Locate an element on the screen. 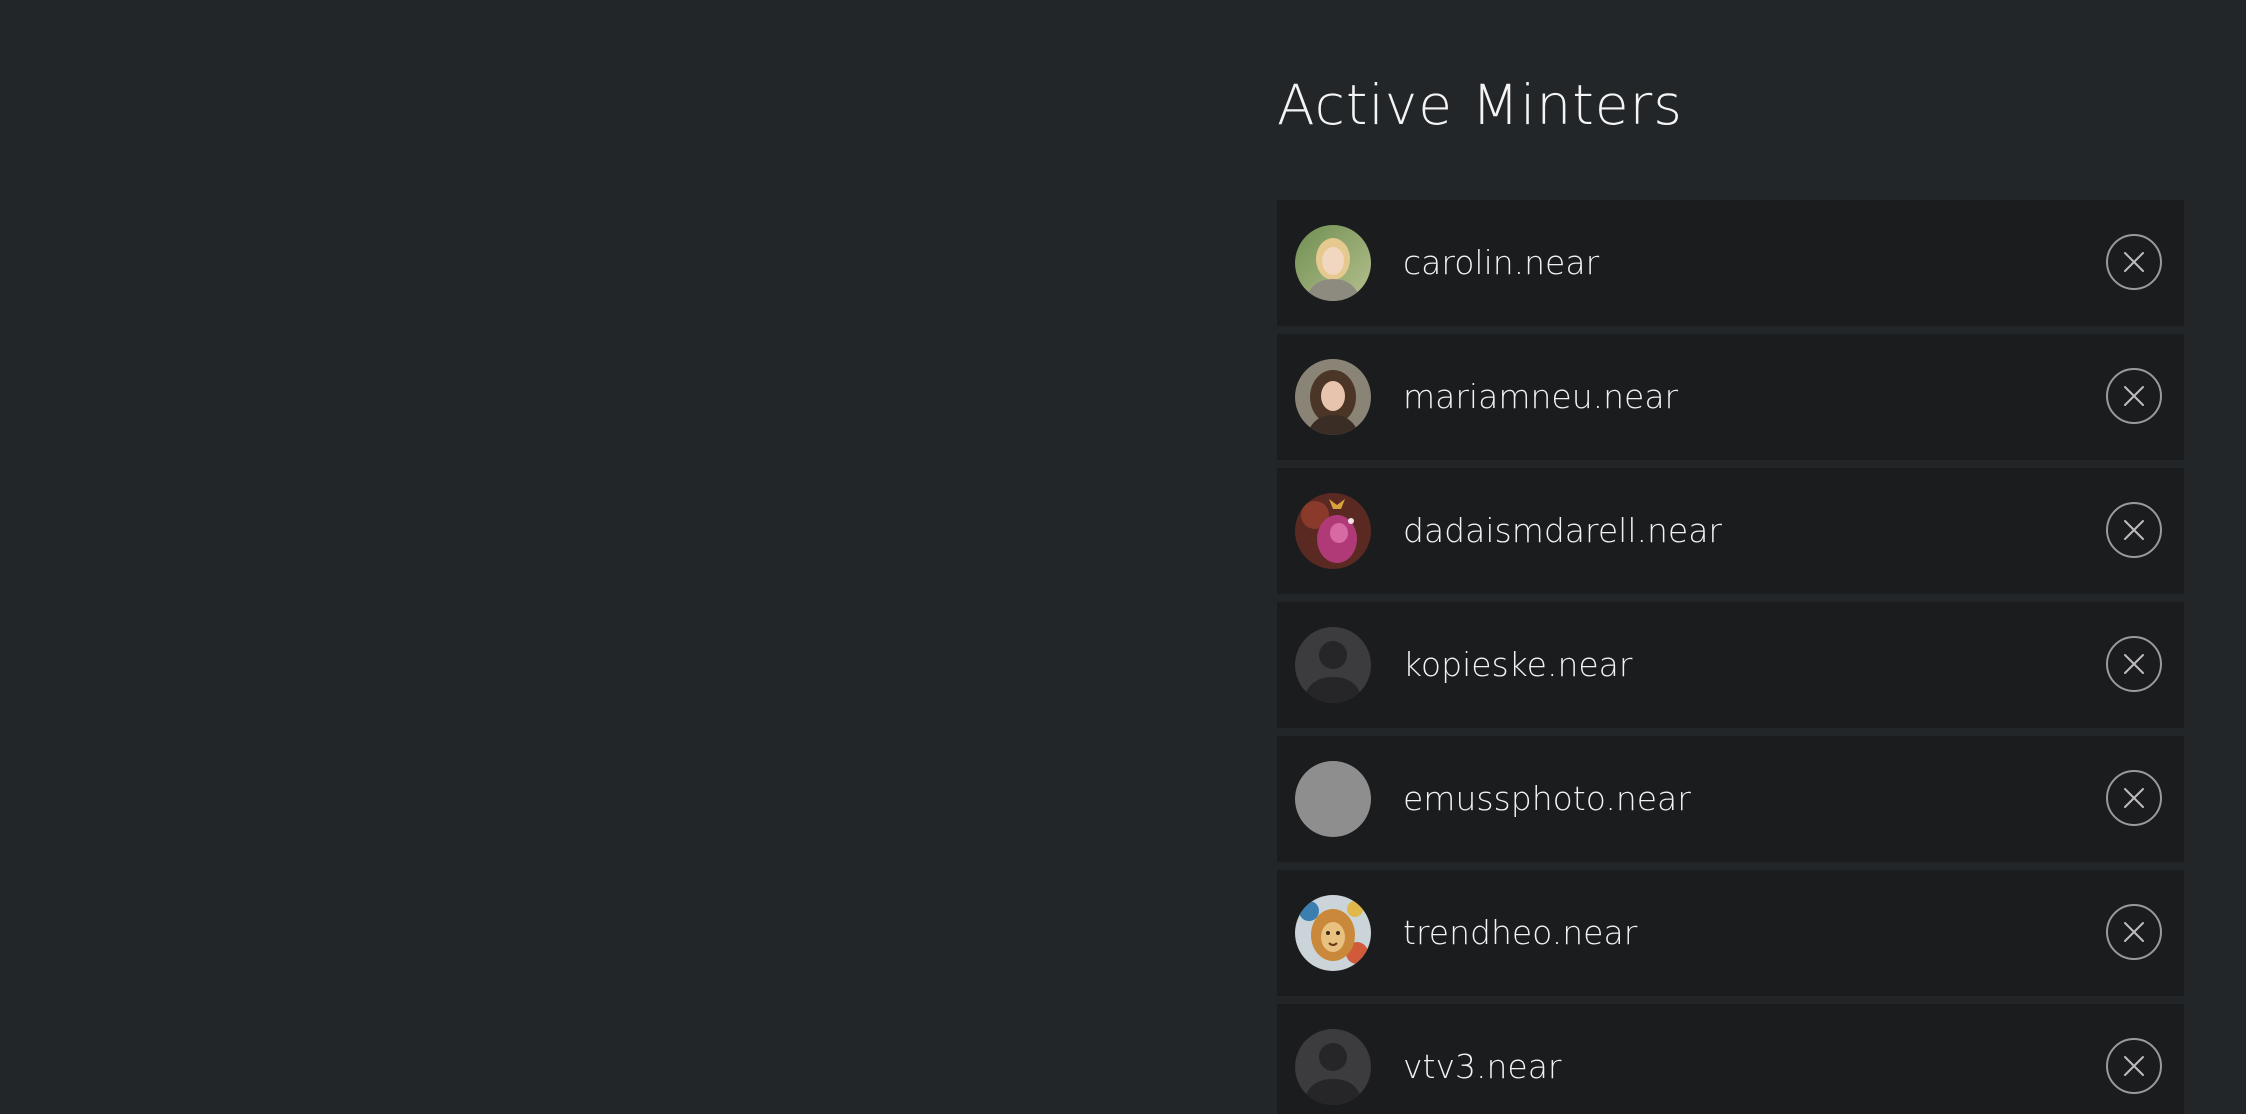 The height and width of the screenshot is (1114, 2246). page-title: Active Minters is located at coordinates (1480, 105).